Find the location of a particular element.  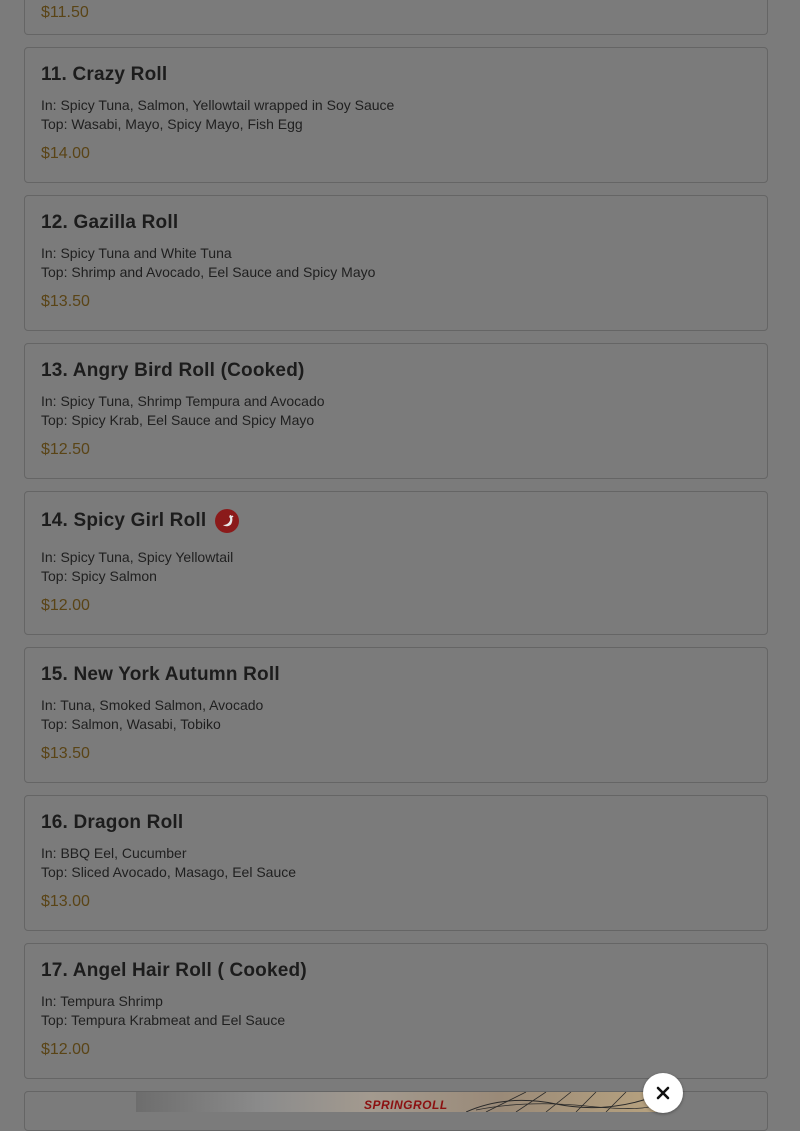

item-toppings: Top: Wasabi, Mayo, Spicy Mayo, Fish Egg is located at coordinates (172, 124).